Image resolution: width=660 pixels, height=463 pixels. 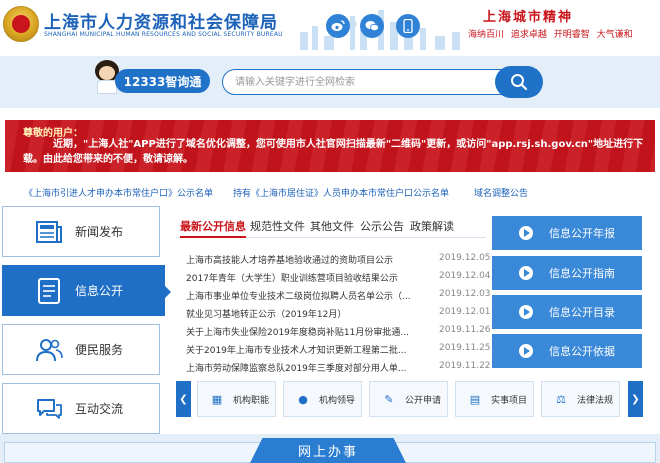 I want to click on tab-other-docs: 其他文件, so click(x=332, y=226).